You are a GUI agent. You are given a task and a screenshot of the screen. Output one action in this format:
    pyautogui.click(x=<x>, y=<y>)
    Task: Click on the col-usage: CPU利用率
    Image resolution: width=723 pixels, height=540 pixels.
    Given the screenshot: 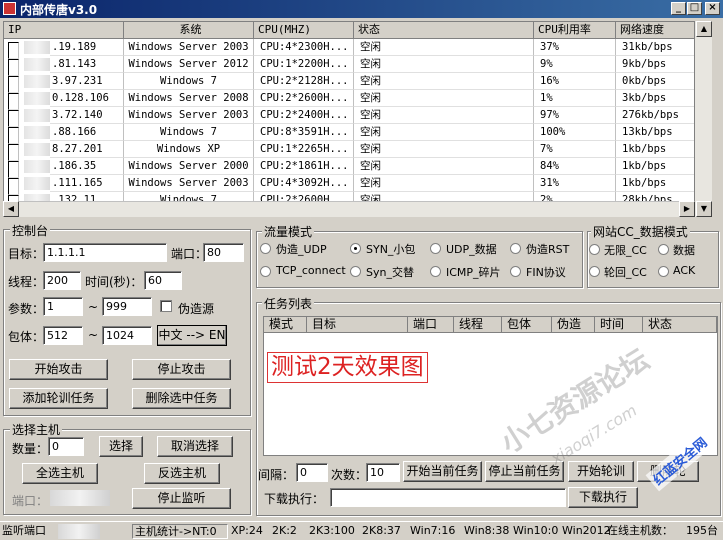 What is the action you would take?
    pyautogui.click(x=575, y=30)
    